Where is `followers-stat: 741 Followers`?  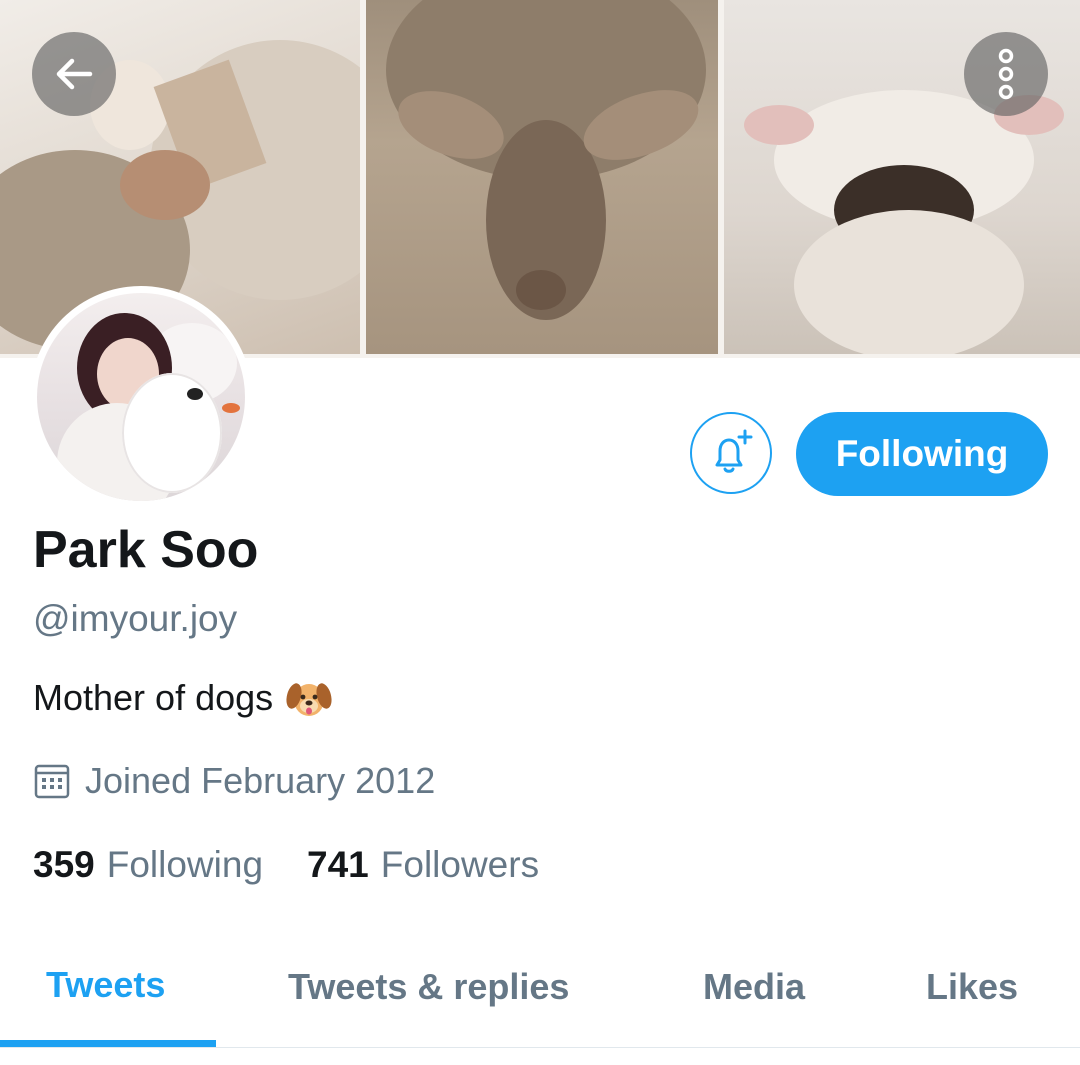
followers-stat: 741 Followers is located at coordinates (423, 865).